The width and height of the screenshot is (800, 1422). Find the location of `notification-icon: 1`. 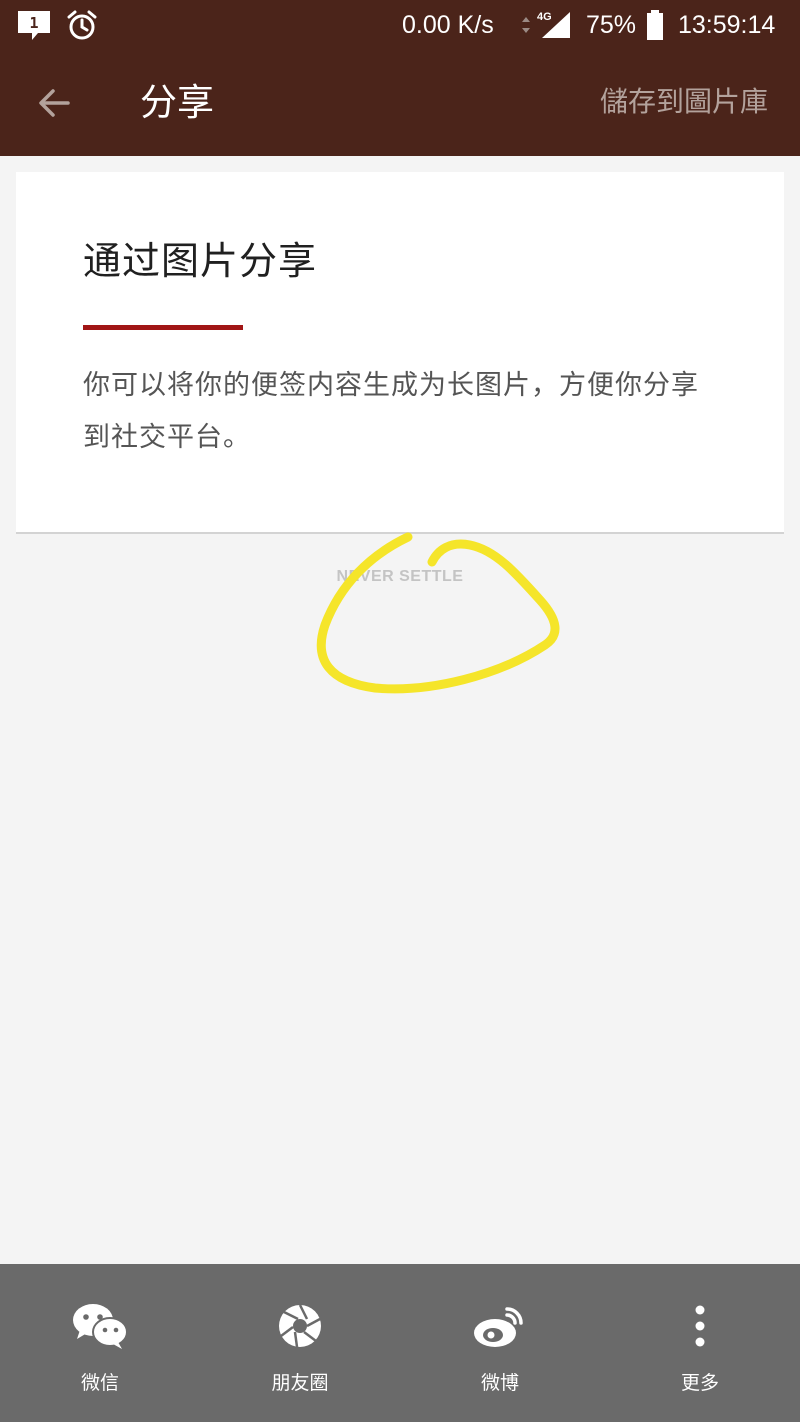

notification-icon: 1 is located at coordinates (34, 25).